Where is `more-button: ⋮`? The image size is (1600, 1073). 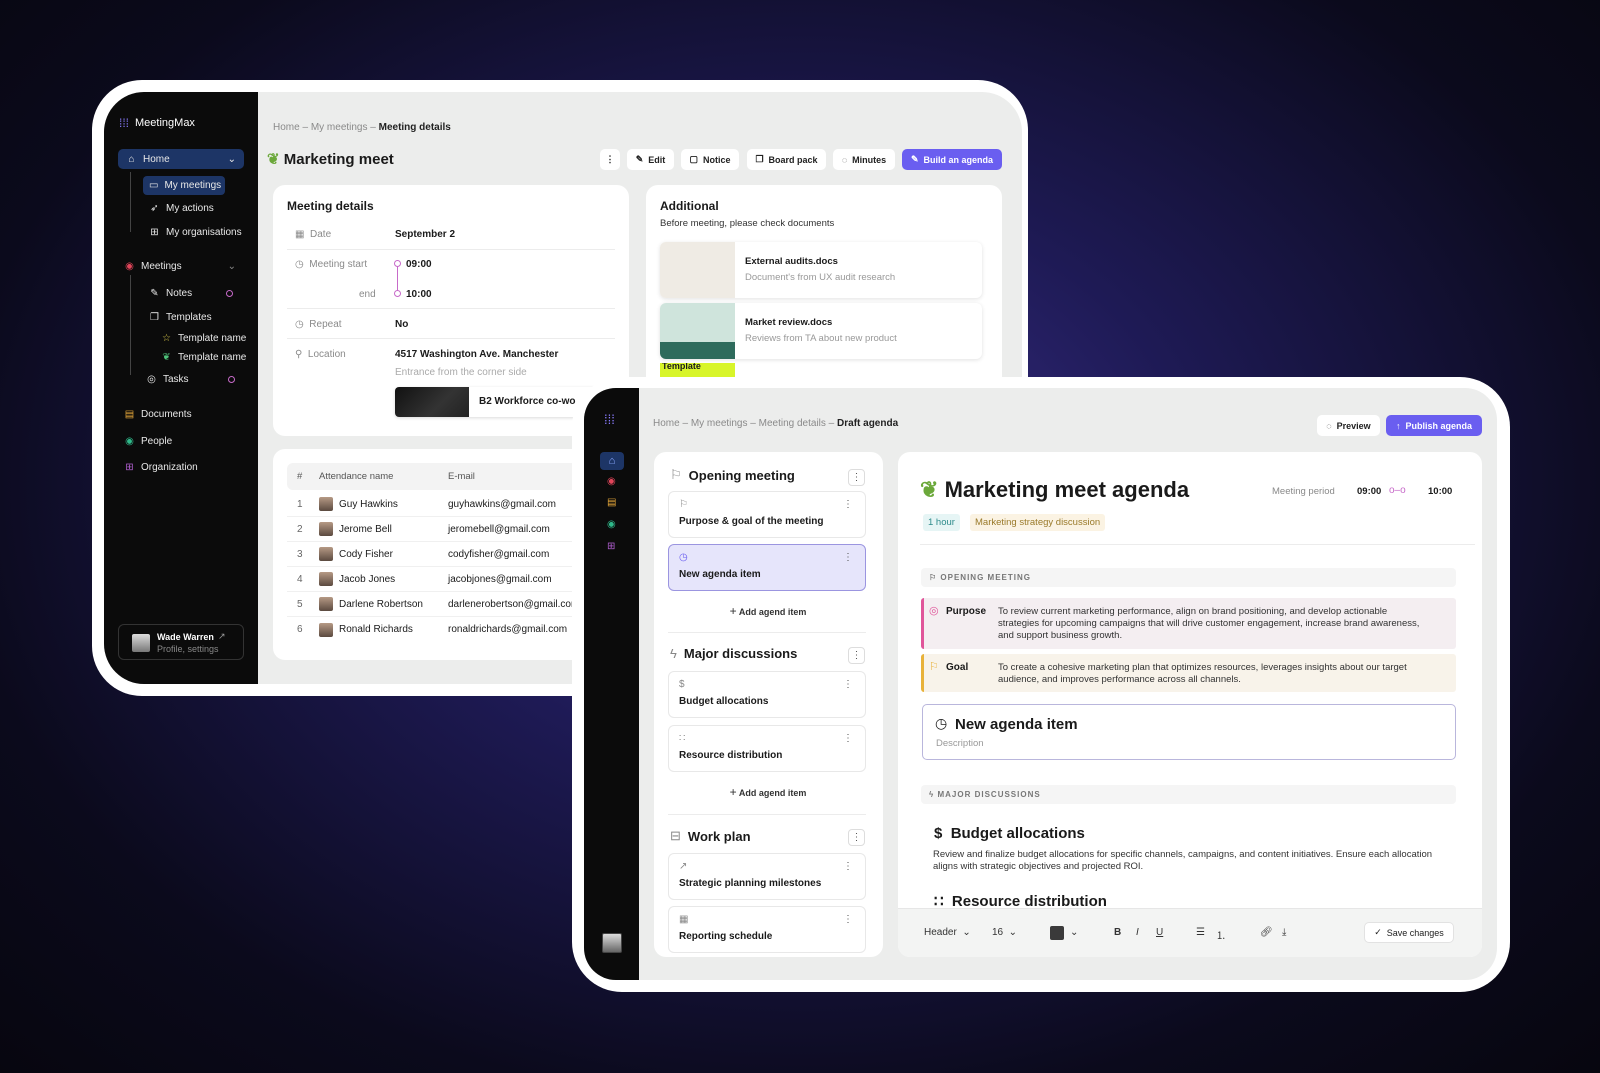 more-button: ⋮ is located at coordinates (610, 159).